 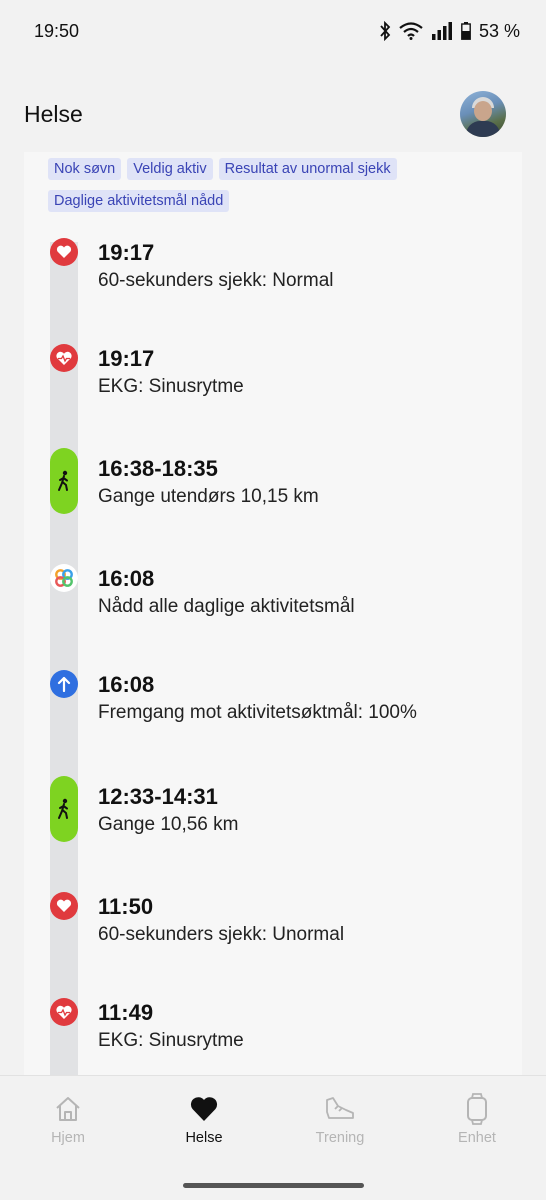 I want to click on activity-rings-icon, so click(x=64, y=578).